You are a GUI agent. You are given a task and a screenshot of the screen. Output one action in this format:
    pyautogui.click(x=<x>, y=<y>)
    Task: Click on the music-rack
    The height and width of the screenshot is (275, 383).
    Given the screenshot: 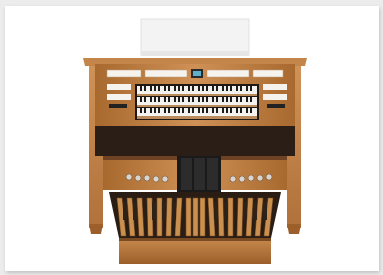 What is the action you would take?
    pyautogui.click(x=195, y=37)
    